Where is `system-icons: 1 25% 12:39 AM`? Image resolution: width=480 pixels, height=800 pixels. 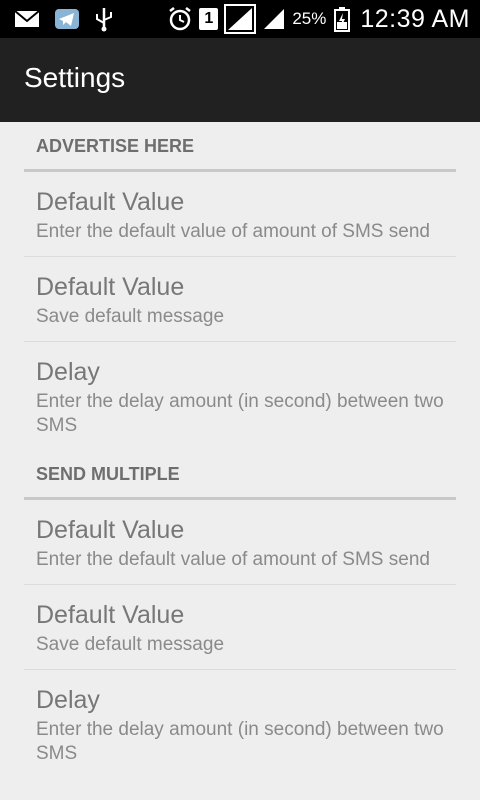 system-icons: 1 25% 12:39 AM is located at coordinates (318, 19).